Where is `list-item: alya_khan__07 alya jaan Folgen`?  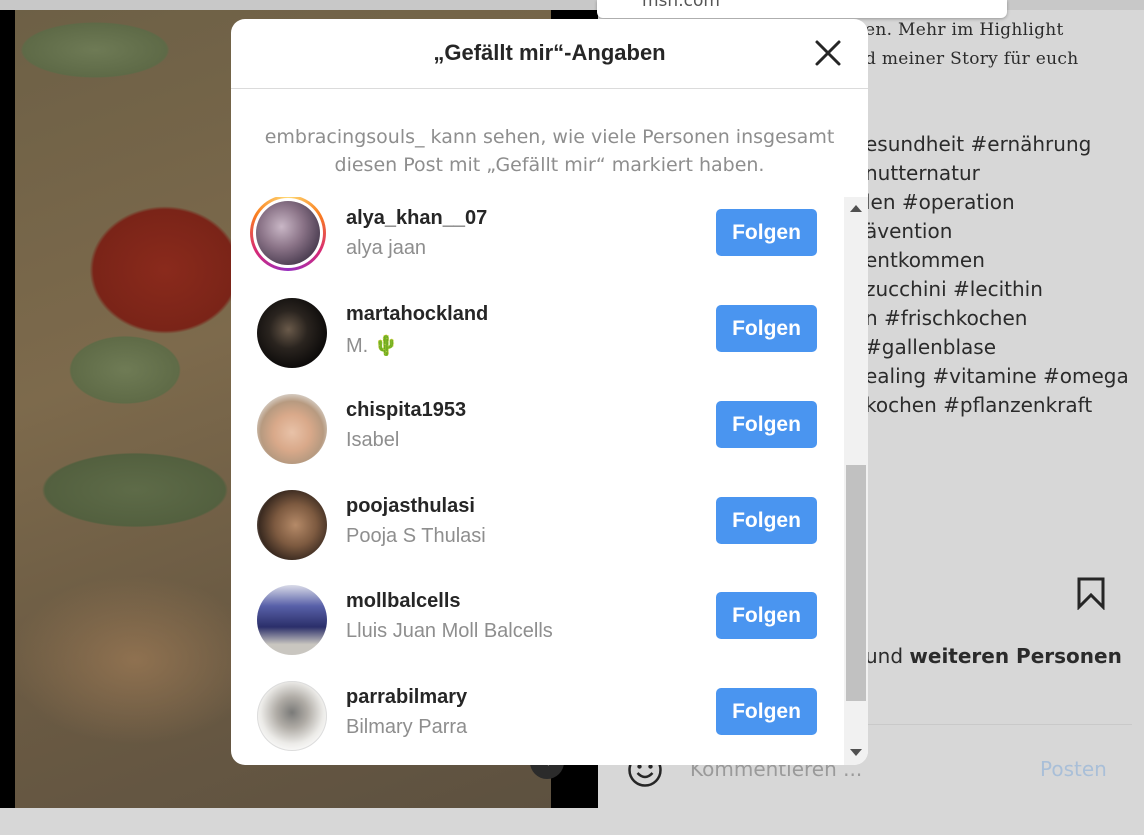 list-item: alya_khan__07 alya jaan Folgen is located at coordinates (537, 245).